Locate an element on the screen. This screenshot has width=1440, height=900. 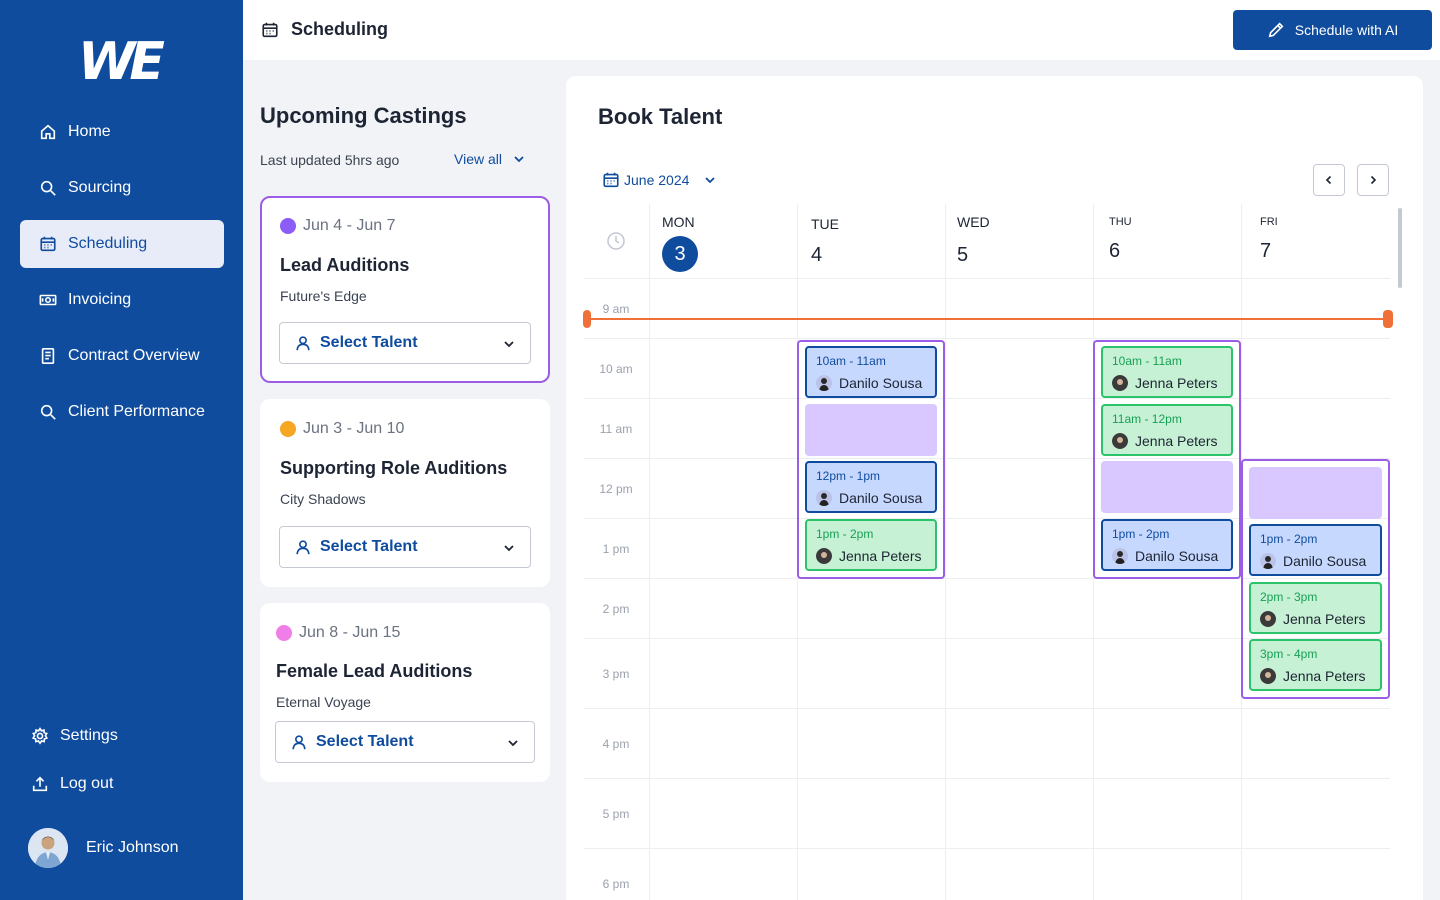
casting-dates: Jun 3 - Jun 10 is located at coordinates (342, 429).